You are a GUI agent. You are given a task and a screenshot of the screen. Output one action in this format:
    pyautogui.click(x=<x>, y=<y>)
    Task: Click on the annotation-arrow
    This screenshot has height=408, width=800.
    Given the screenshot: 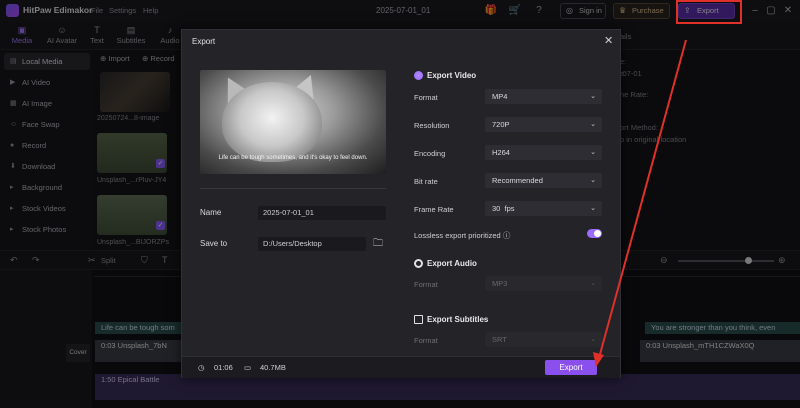 What is the action you would take?
    pyautogui.click(x=640, y=203)
    